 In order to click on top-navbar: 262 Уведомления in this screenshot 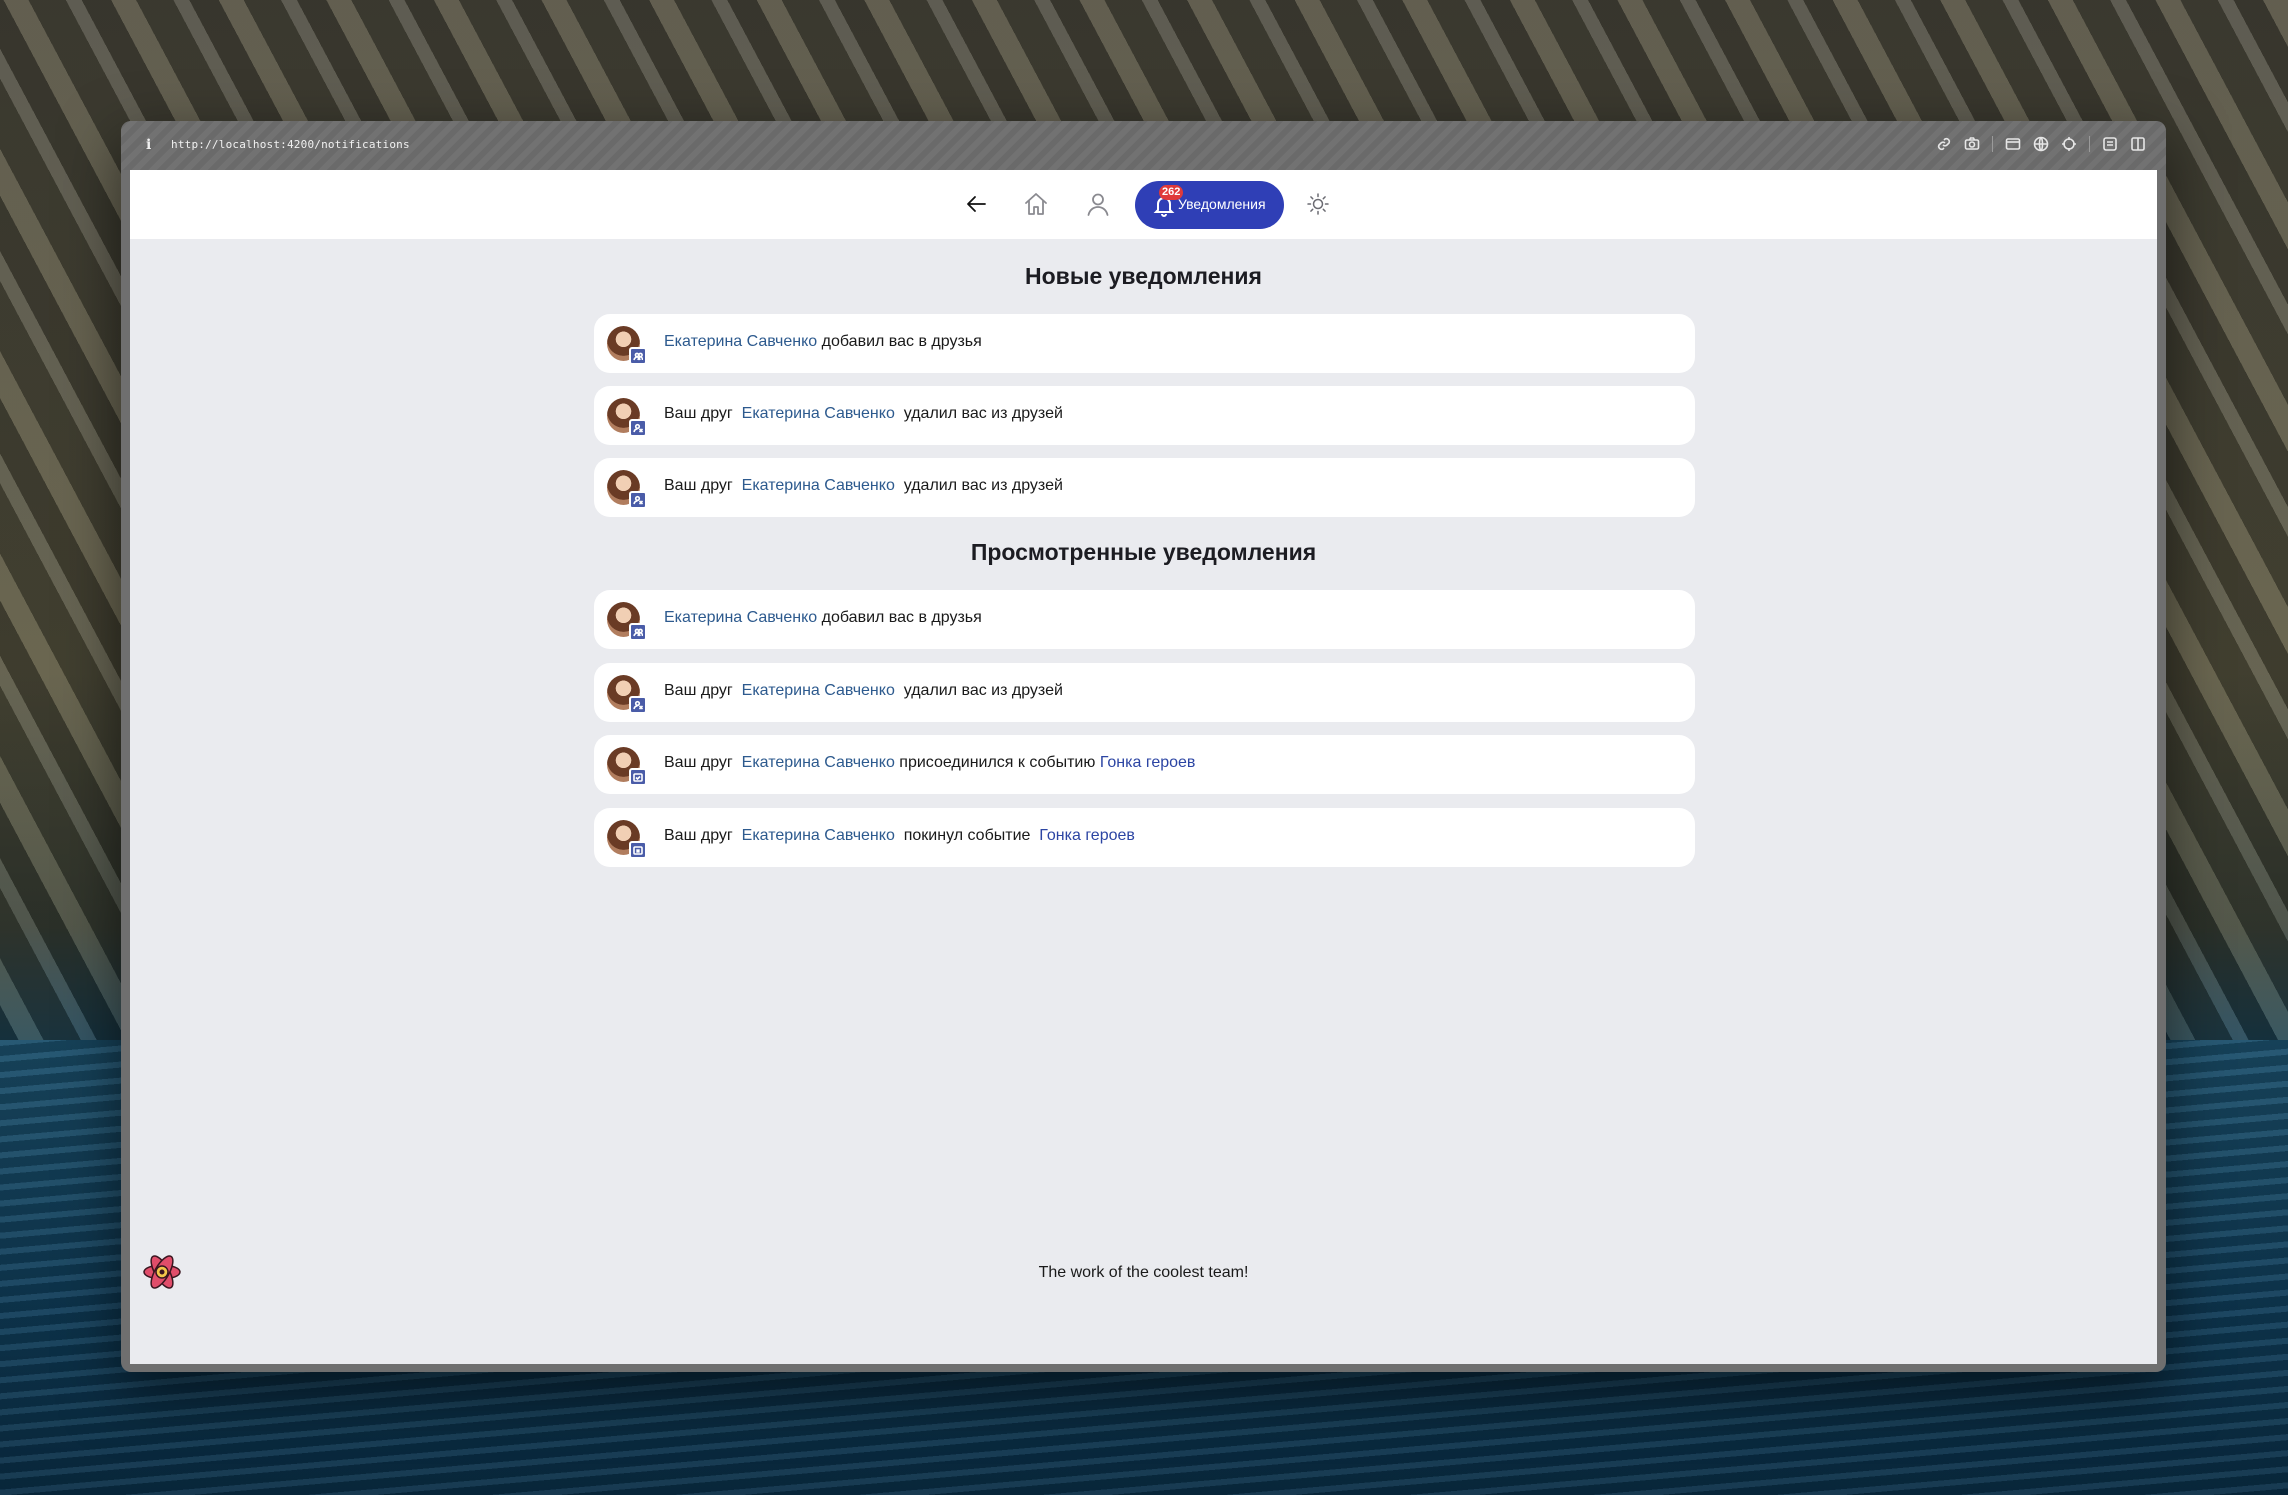, I will do `click(1143, 204)`.